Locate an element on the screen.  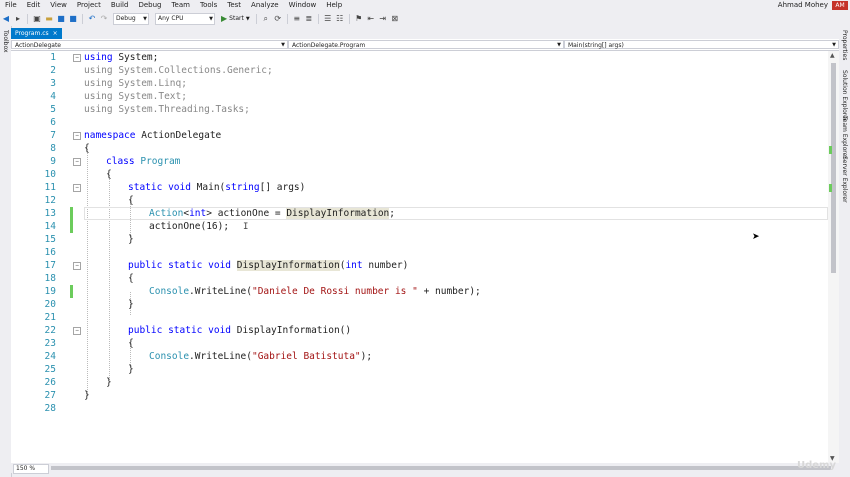
menu-test: Test is located at coordinates (234, 5).